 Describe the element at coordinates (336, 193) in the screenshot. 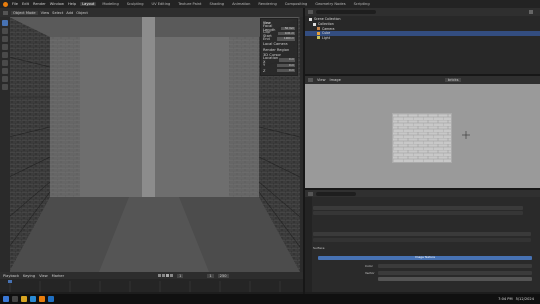

I see `properties-search-input` at that location.